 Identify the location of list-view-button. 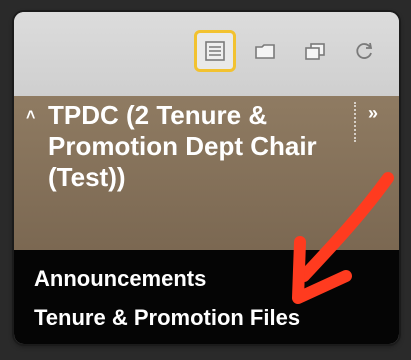
(215, 51).